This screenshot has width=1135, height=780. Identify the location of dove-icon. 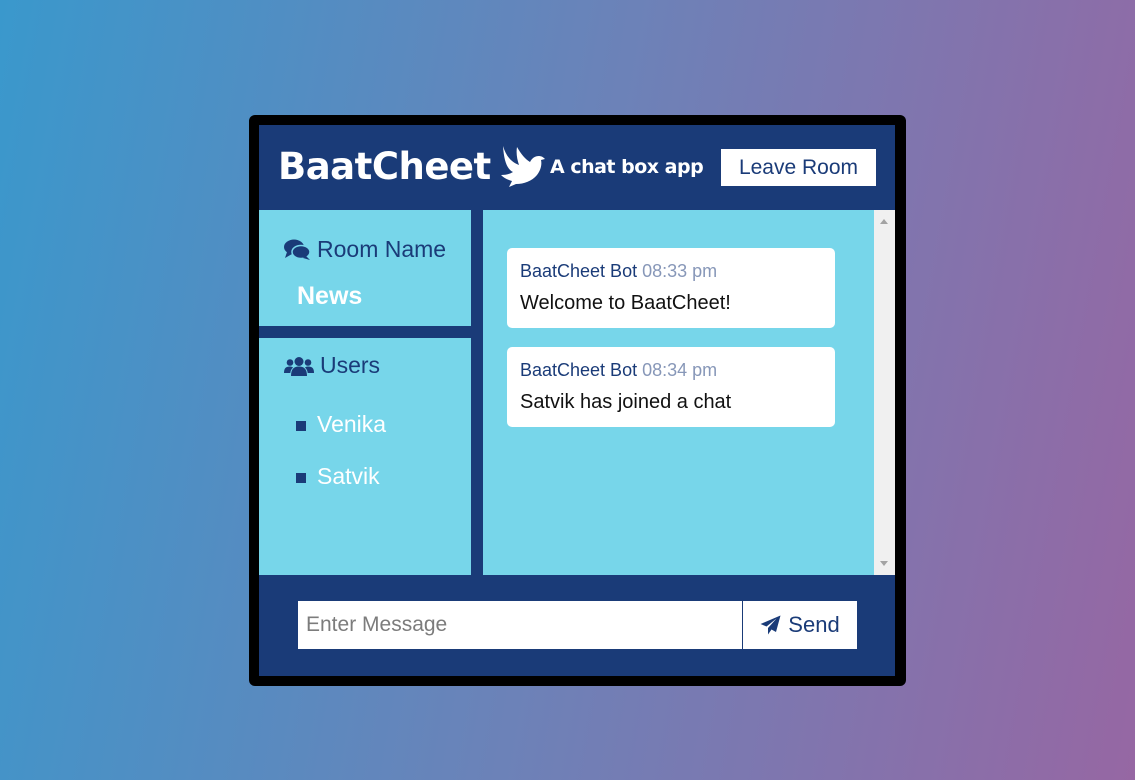
(522, 166).